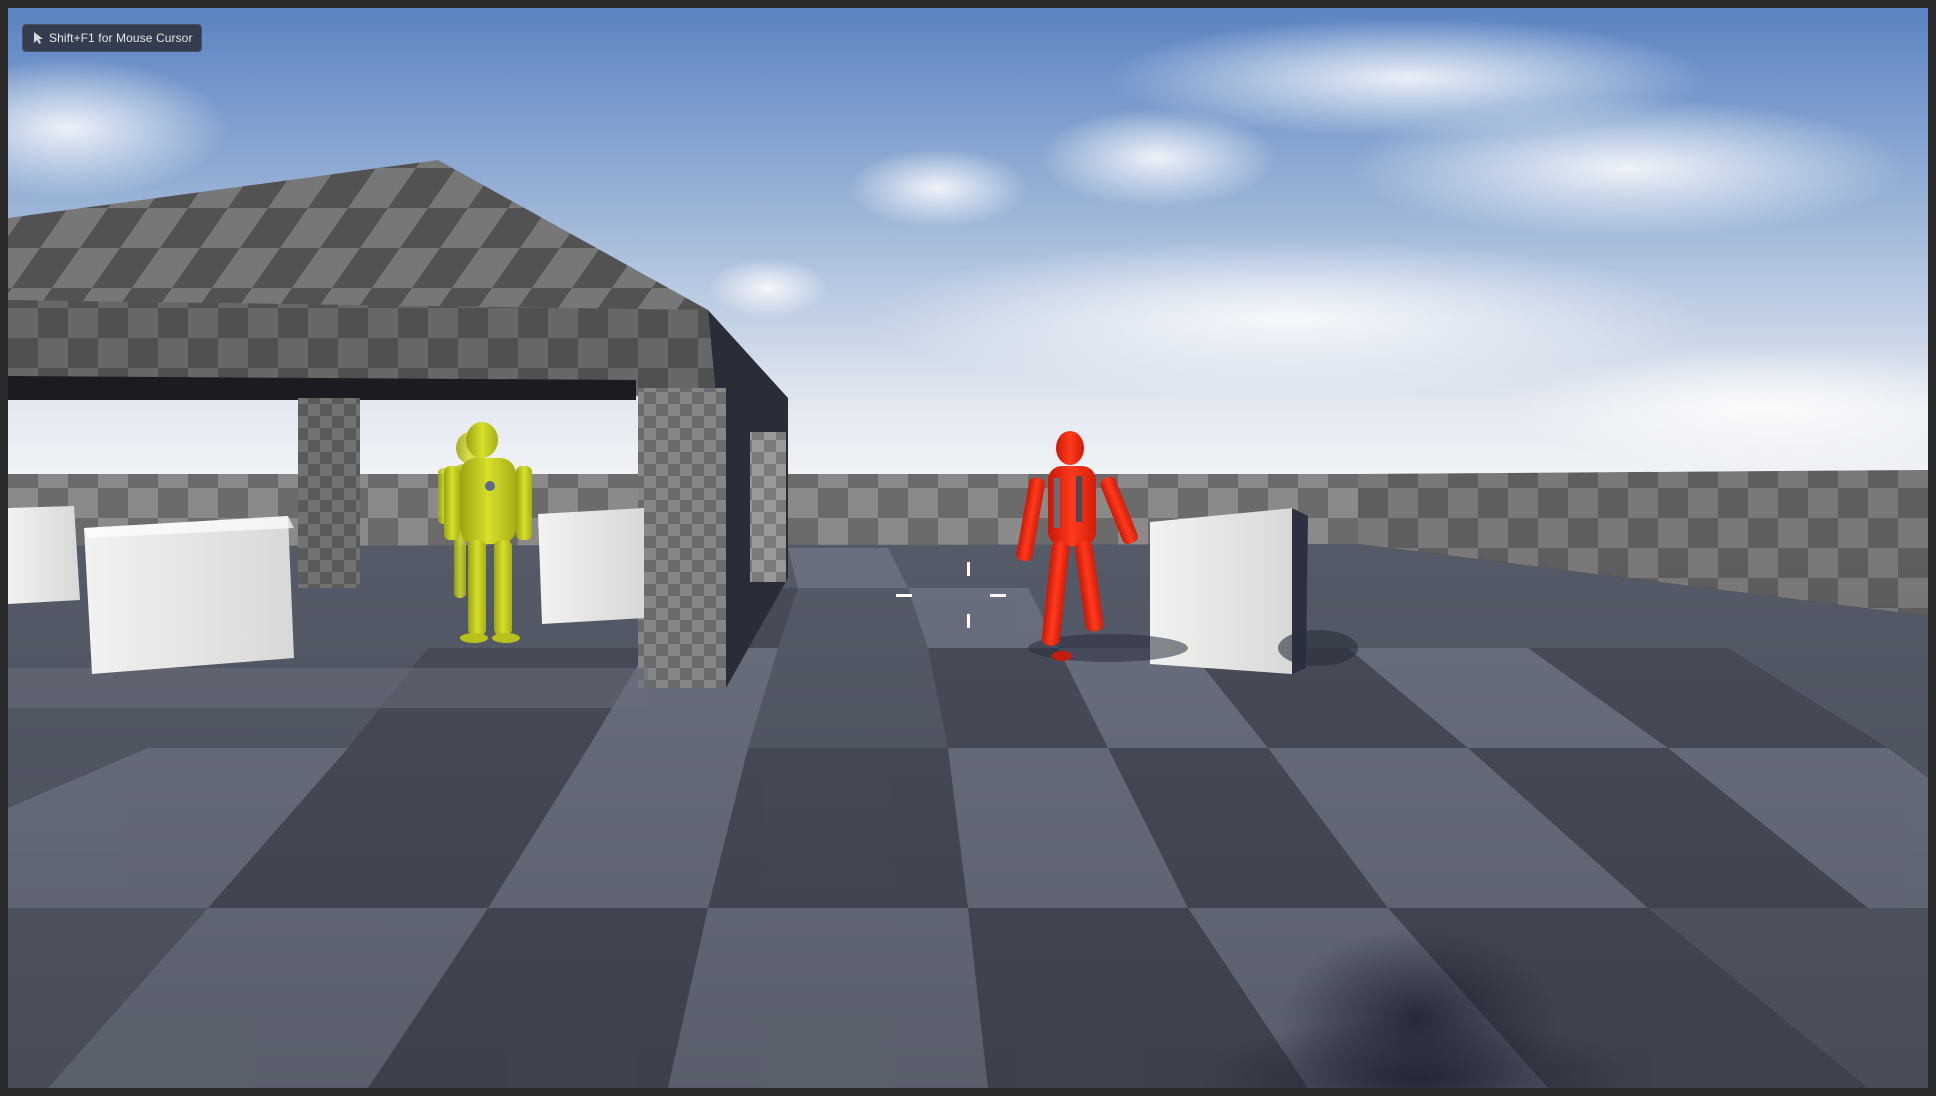 The height and width of the screenshot is (1096, 1936). What do you see at coordinates (968, 621) in the screenshot?
I see `crosshair-tick-bottom` at bounding box center [968, 621].